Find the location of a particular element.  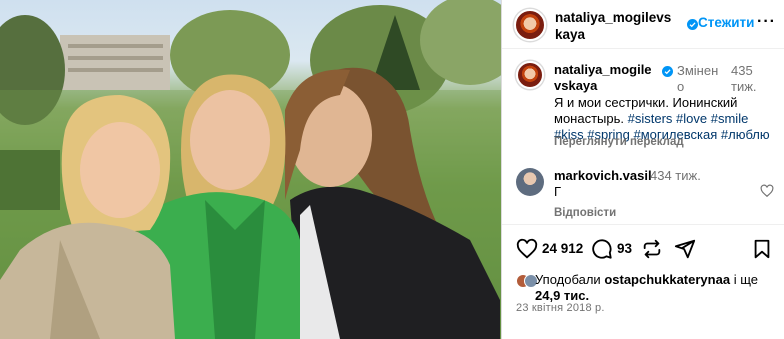

author-avatar is located at coordinates (530, 25).